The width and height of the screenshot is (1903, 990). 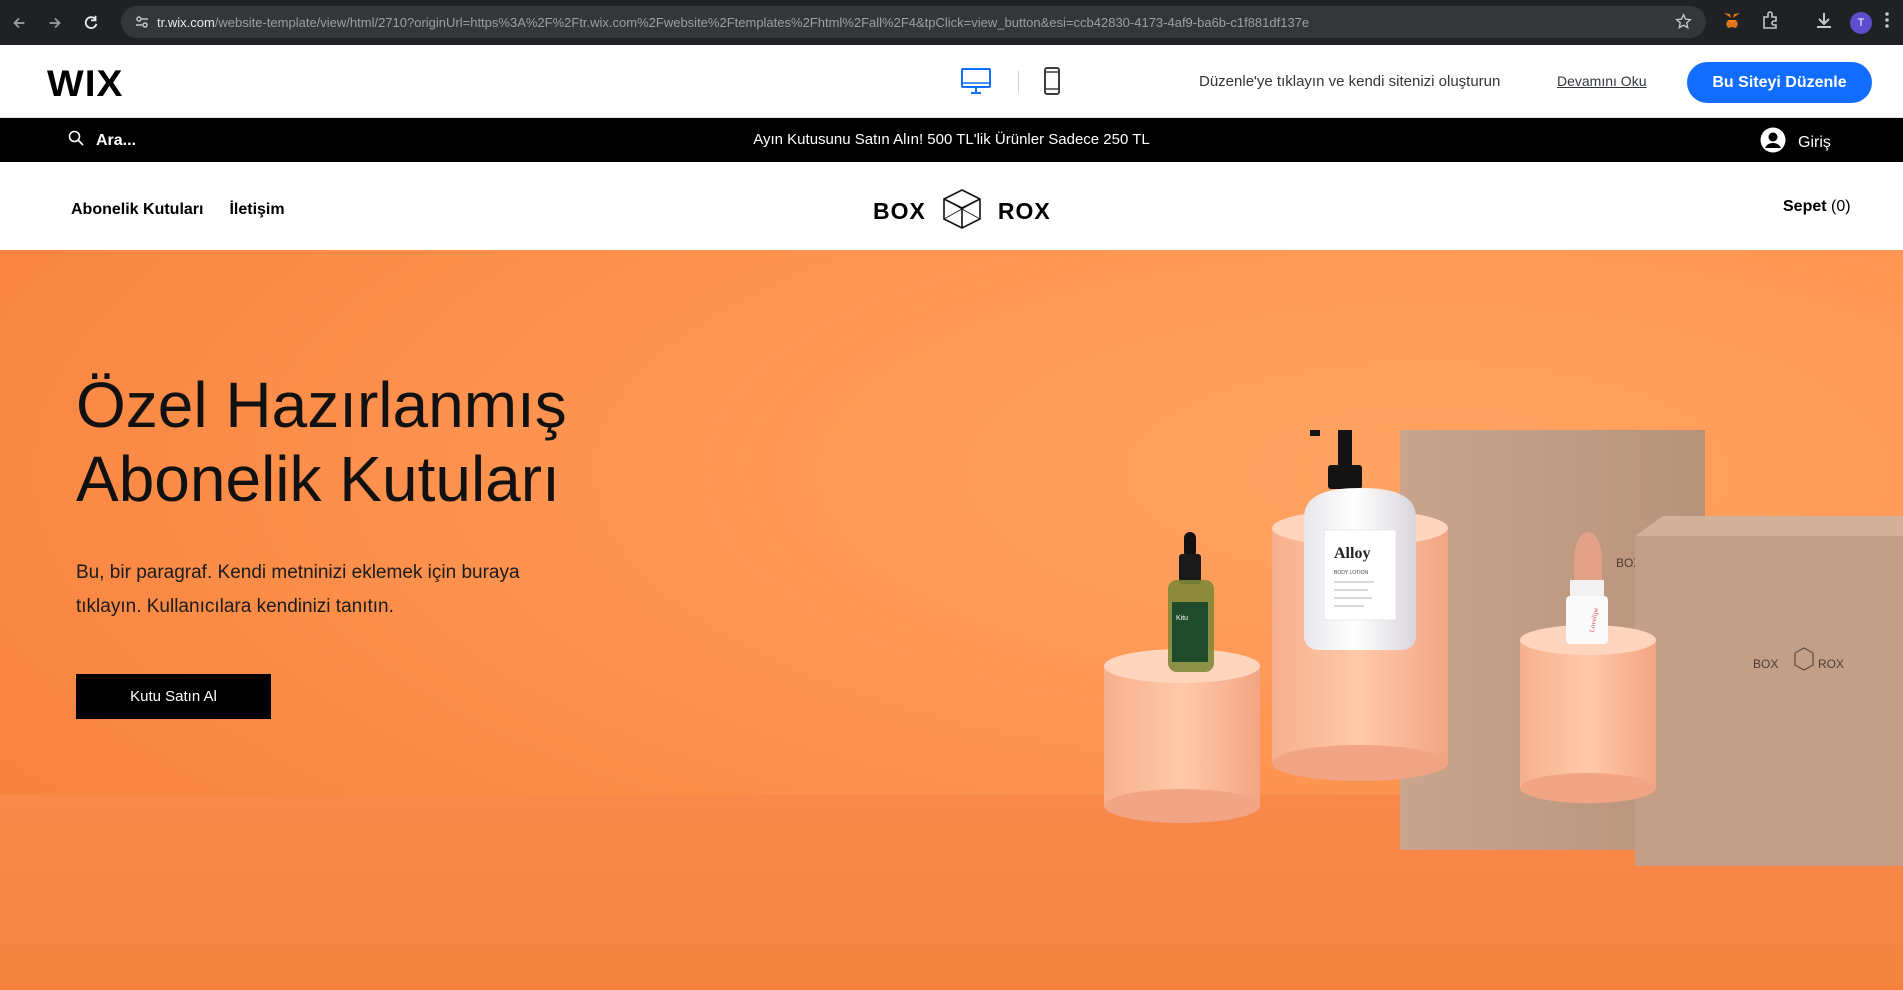 I want to click on site-navigation: Abonelik Kutuları İletişim, so click(x=178, y=210).